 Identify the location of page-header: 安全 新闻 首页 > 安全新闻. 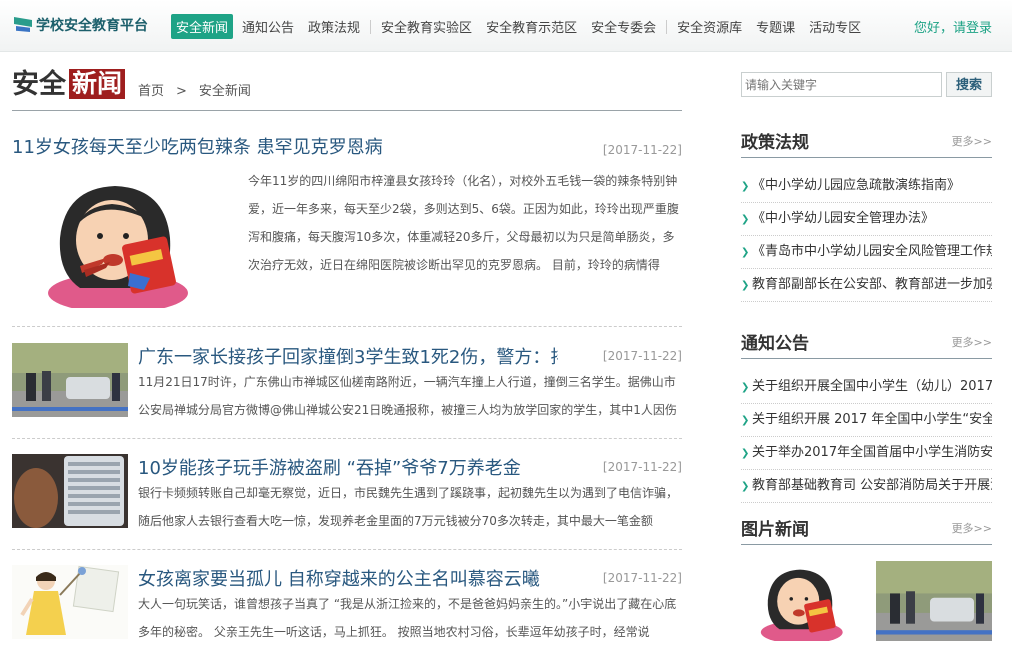
(347, 89).